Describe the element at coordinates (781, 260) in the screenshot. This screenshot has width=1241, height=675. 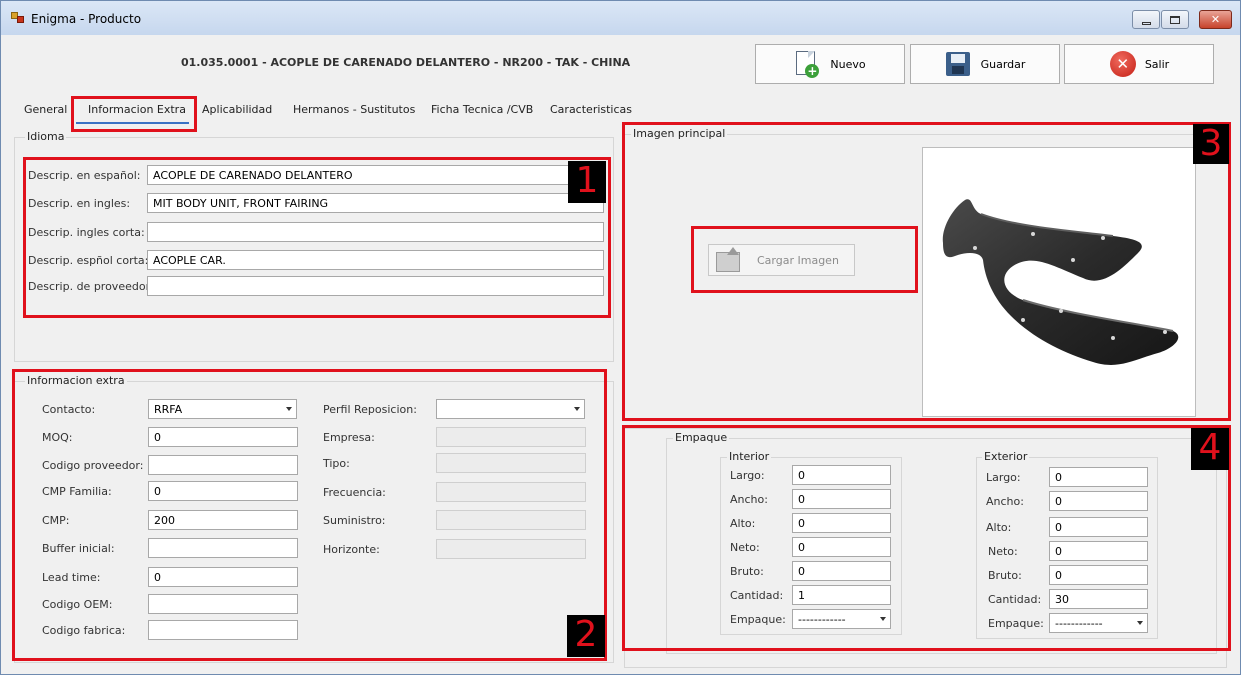
I see `cargar-imagen-button: Cargar Imagen` at that location.